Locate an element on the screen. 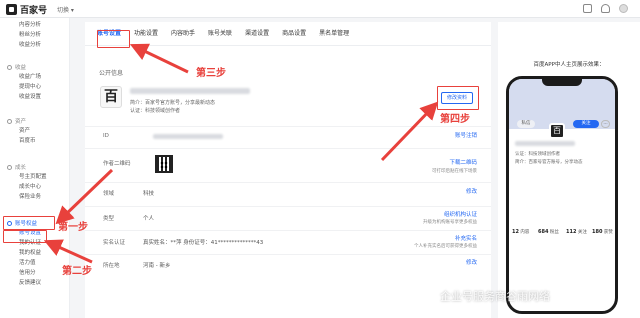 This screenshot has height=318, width=640. row-value-type: 个人 is located at coordinates (149, 219).